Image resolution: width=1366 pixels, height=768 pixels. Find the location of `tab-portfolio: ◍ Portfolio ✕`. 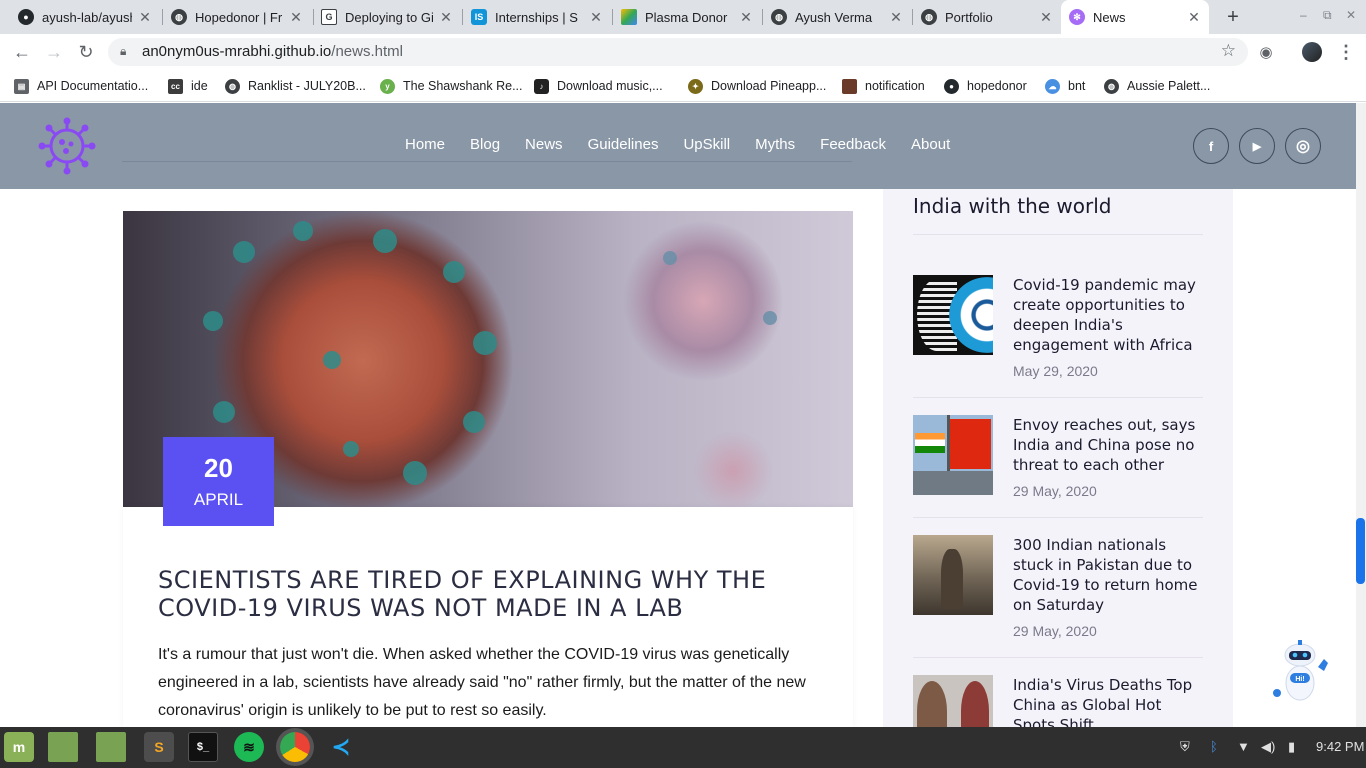

tab-portfolio: ◍ Portfolio ✕ is located at coordinates (987, 17).